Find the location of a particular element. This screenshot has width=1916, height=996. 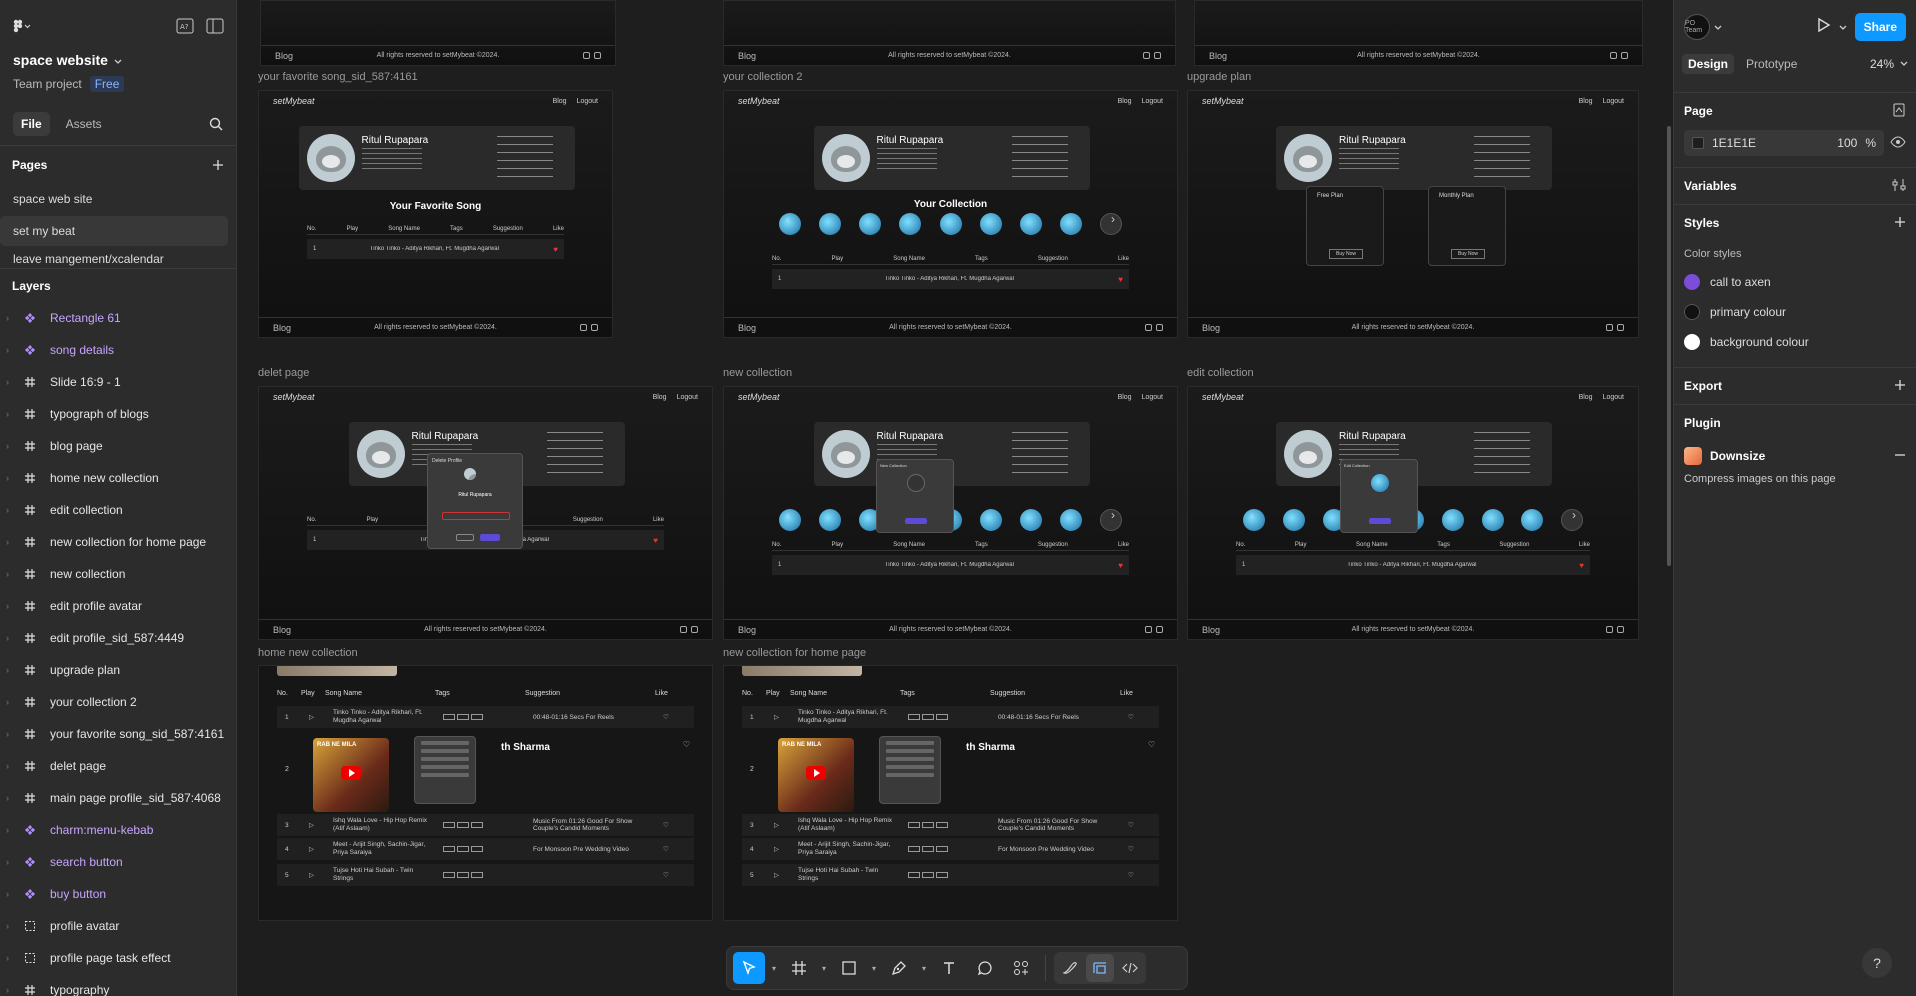

page-item: leave mangement/xcalendar is located at coordinates (114, 257).